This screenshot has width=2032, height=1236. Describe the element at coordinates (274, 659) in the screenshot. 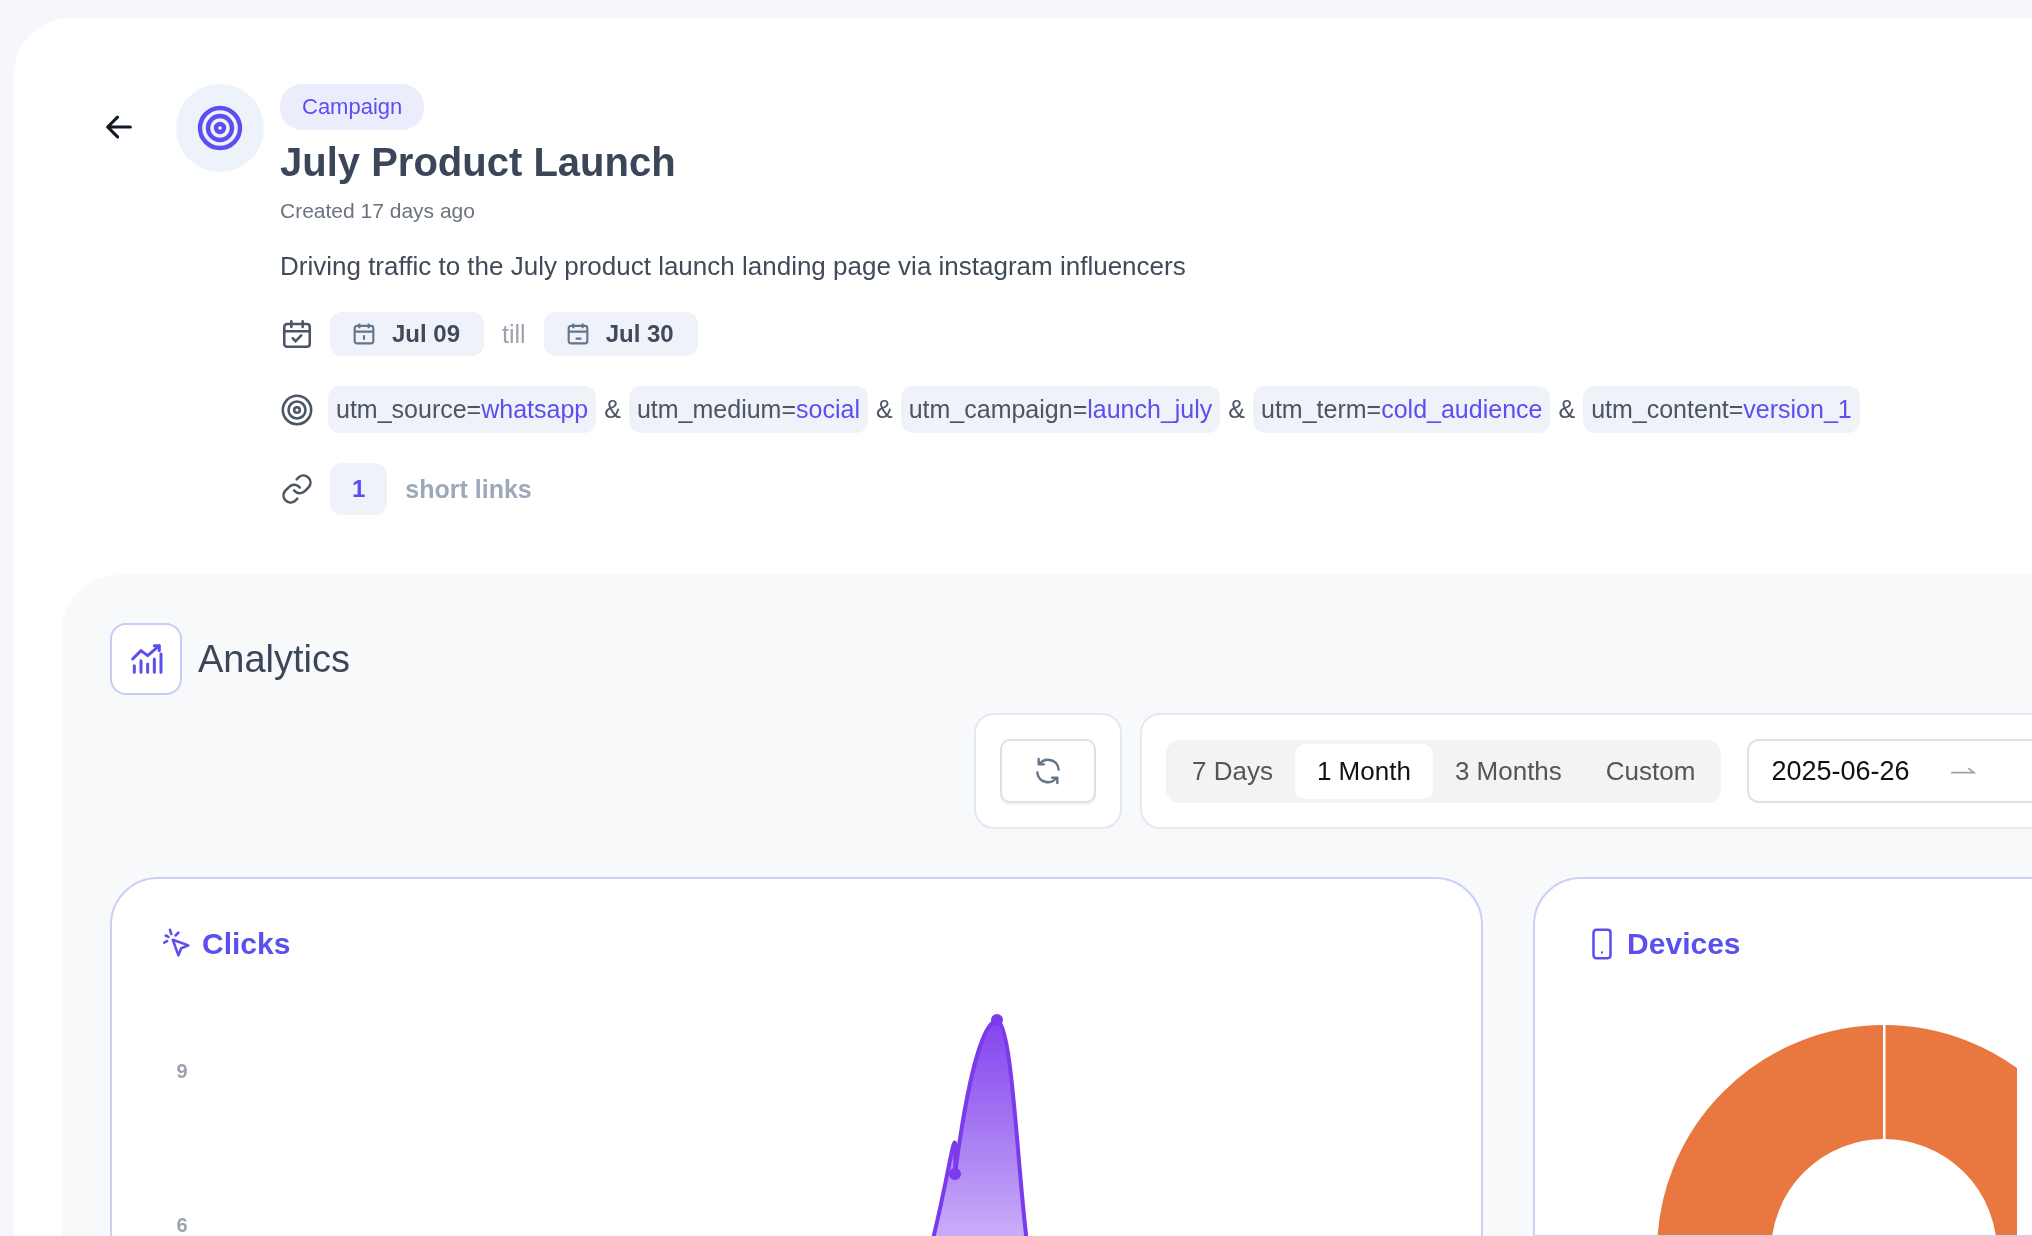

I see `analytics-title: Analytics` at that location.